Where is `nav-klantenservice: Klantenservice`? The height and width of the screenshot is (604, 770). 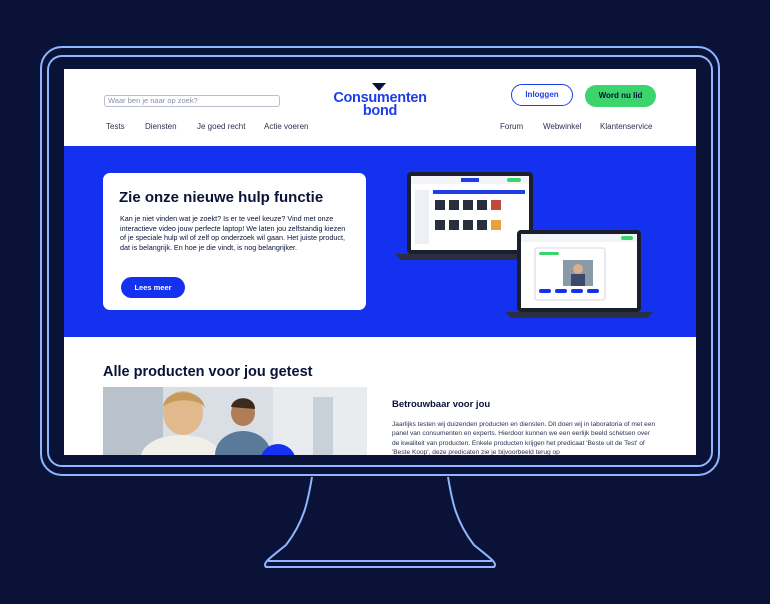 nav-klantenservice: Klantenservice is located at coordinates (626, 126).